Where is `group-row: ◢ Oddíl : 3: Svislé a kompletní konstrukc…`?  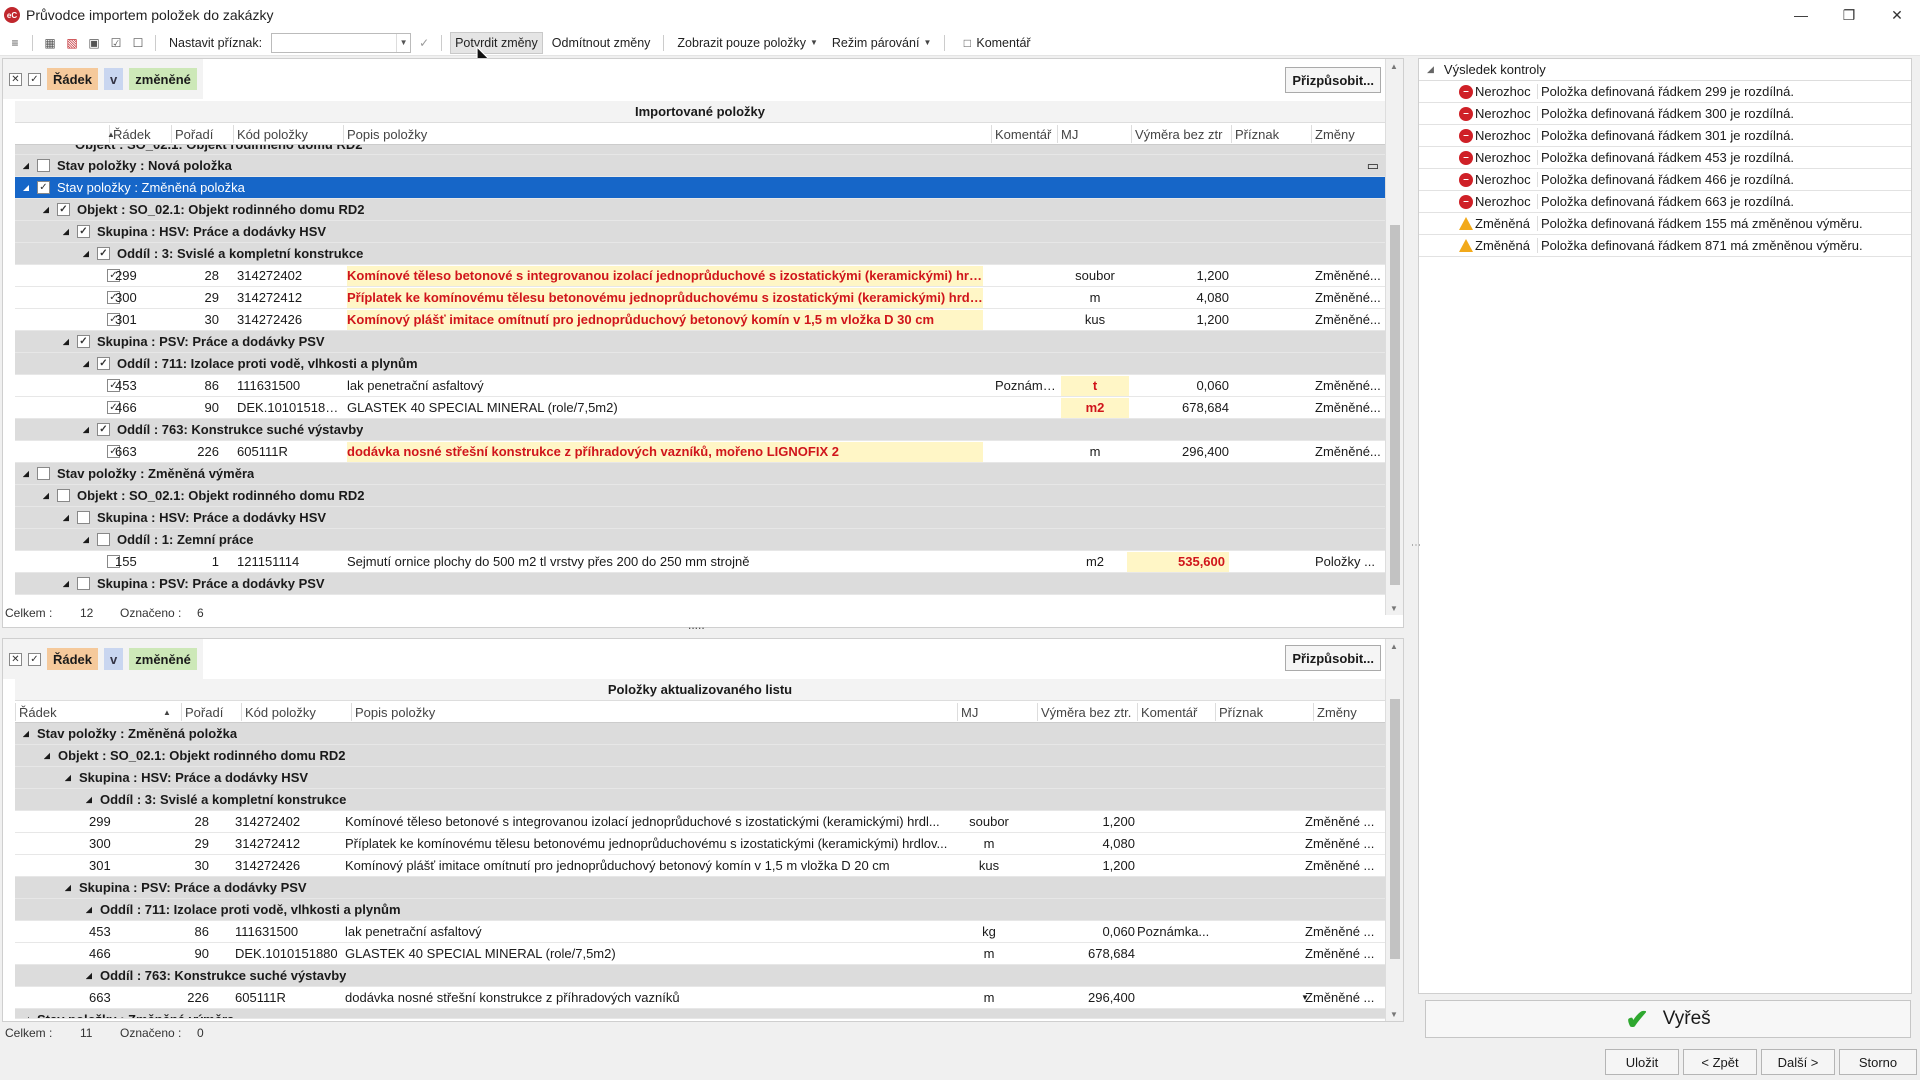
group-row: ◢ Oddíl : 3: Svislé a kompletní konstrukc… is located at coordinates (700, 800).